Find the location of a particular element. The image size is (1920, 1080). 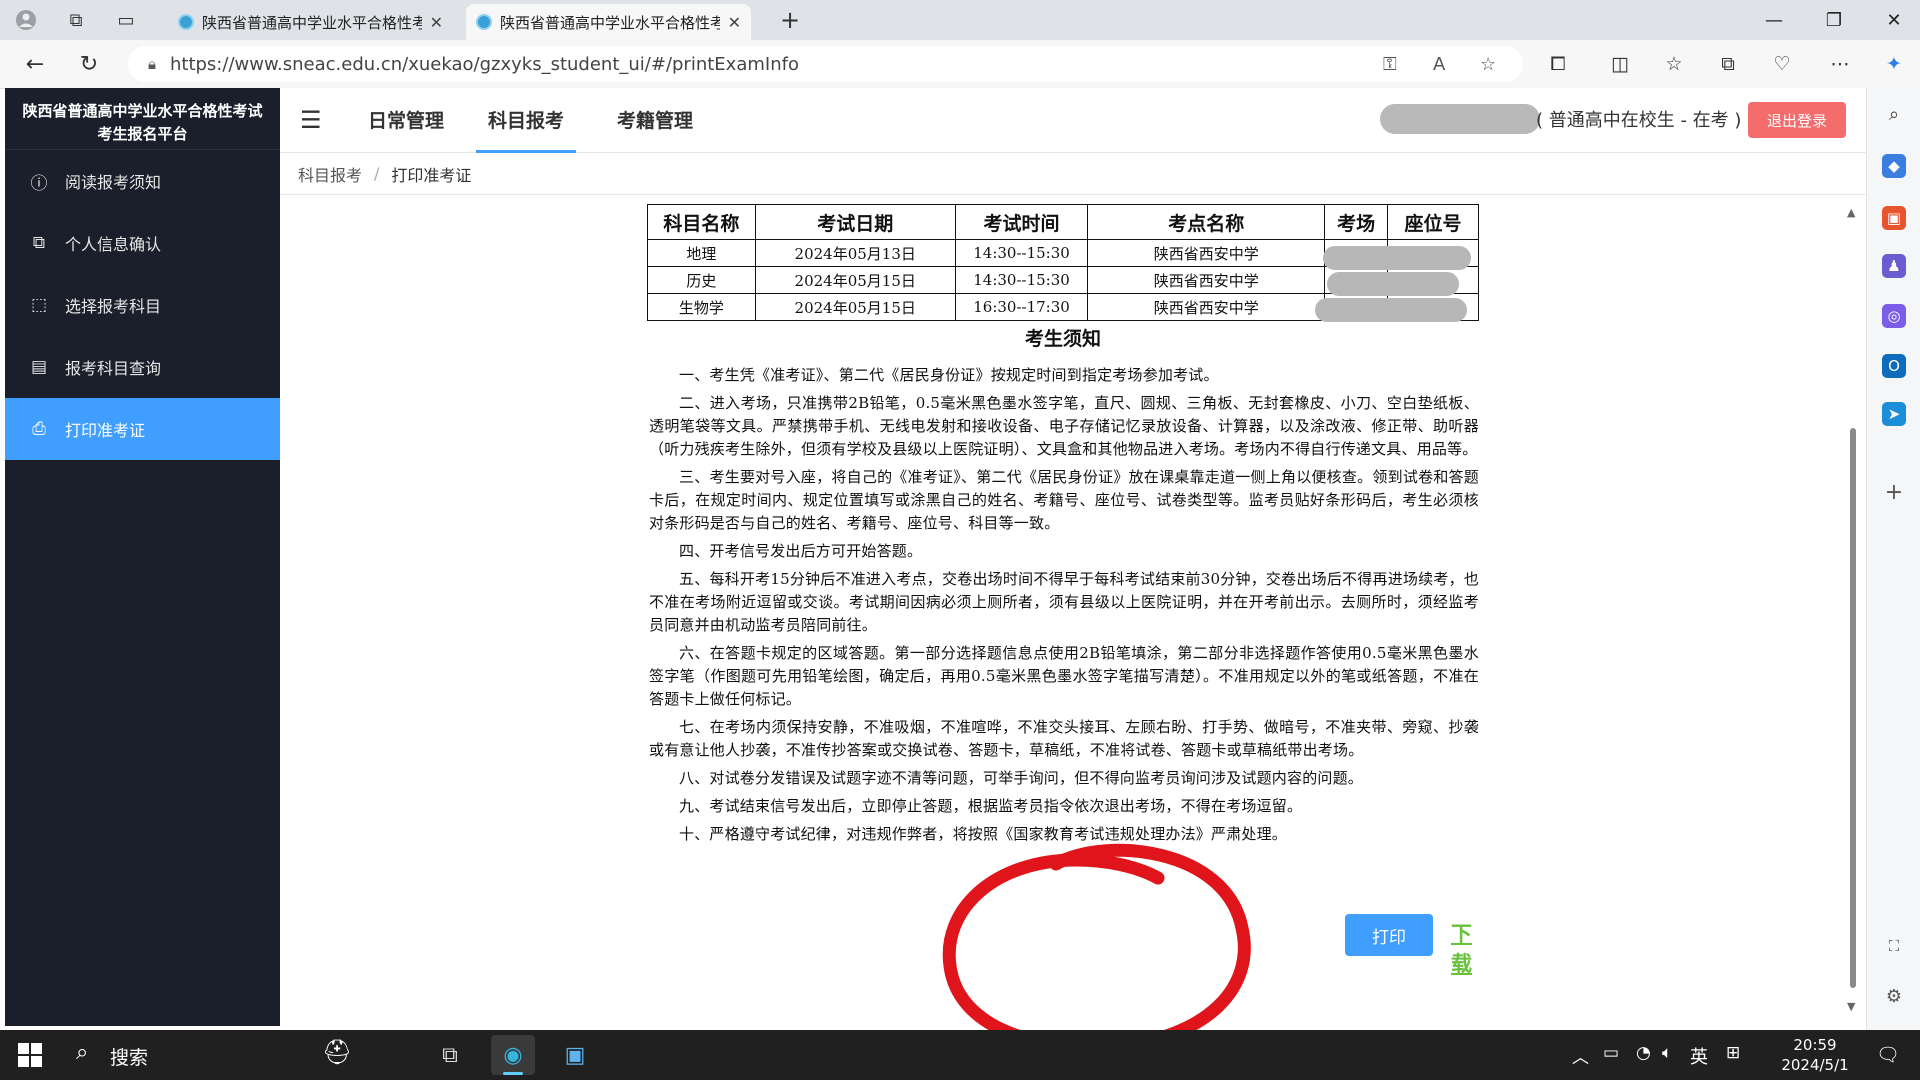

windows-start-icon is located at coordinates (30, 1055).